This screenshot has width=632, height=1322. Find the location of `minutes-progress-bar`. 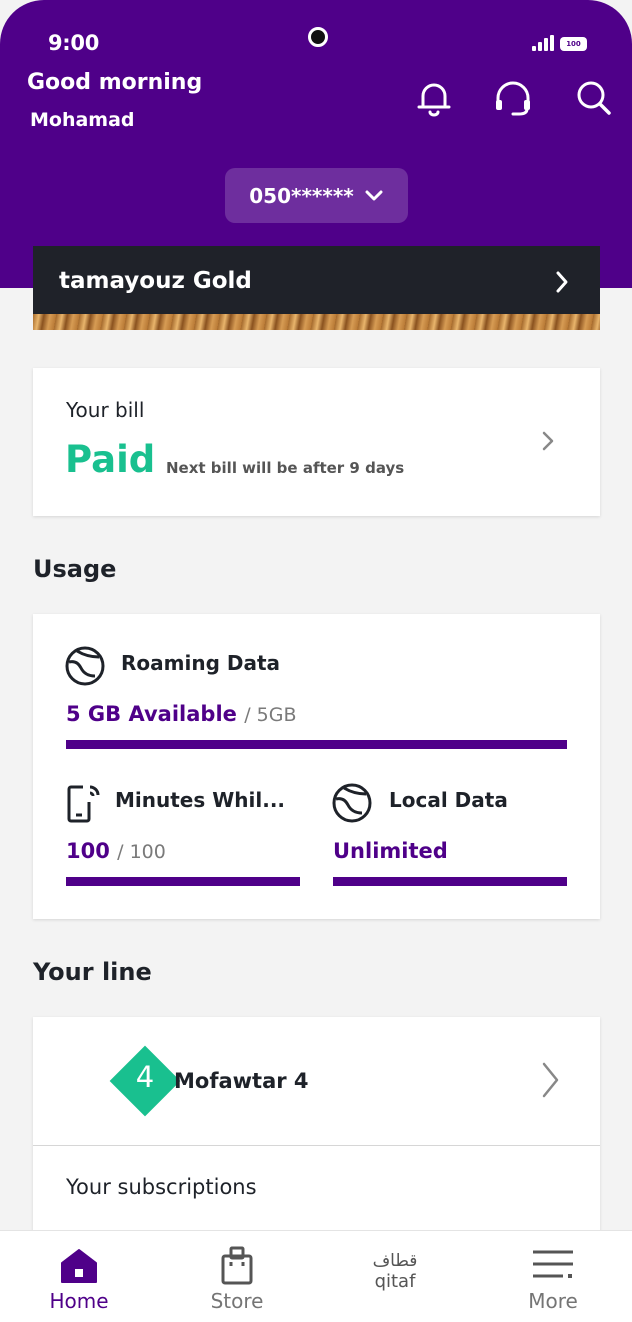

minutes-progress-bar is located at coordinates (183, 881).